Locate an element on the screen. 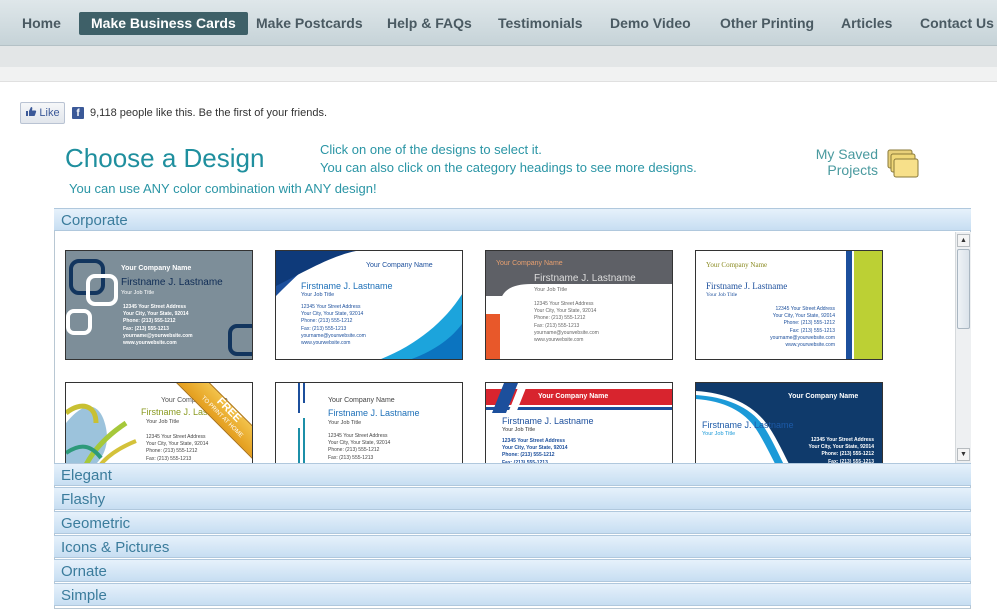 The width and height of the screenshot is (997, 611). category-corporate: Corporate is located at coordinates (512, 219).